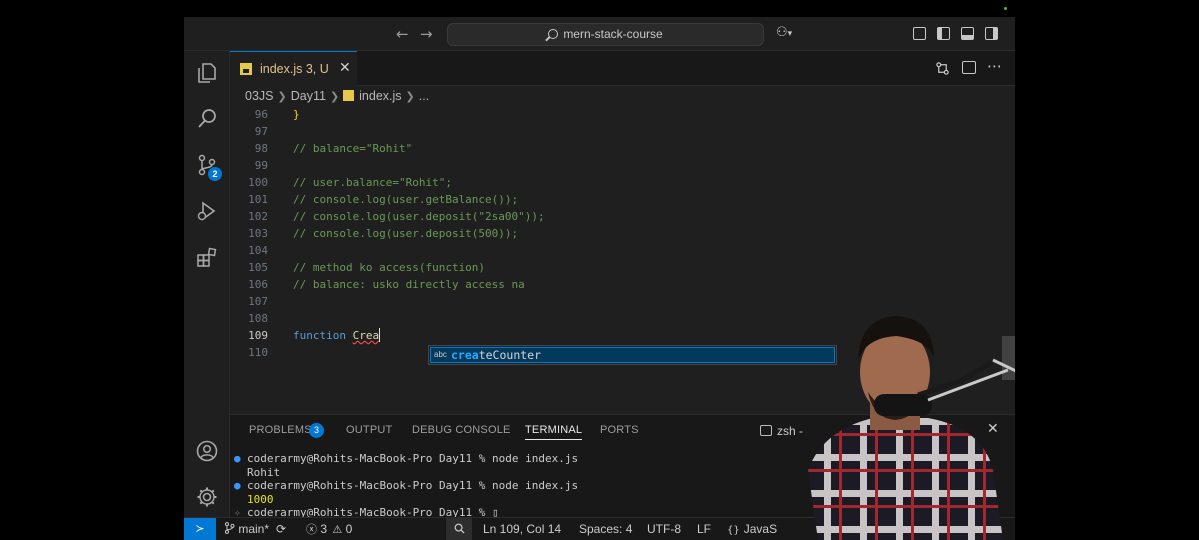 This screenshot has height=540, width=1199. Describe the element at coordinates (664, 529) in the screenshot. I see `encoding: UTF-8` at that location.